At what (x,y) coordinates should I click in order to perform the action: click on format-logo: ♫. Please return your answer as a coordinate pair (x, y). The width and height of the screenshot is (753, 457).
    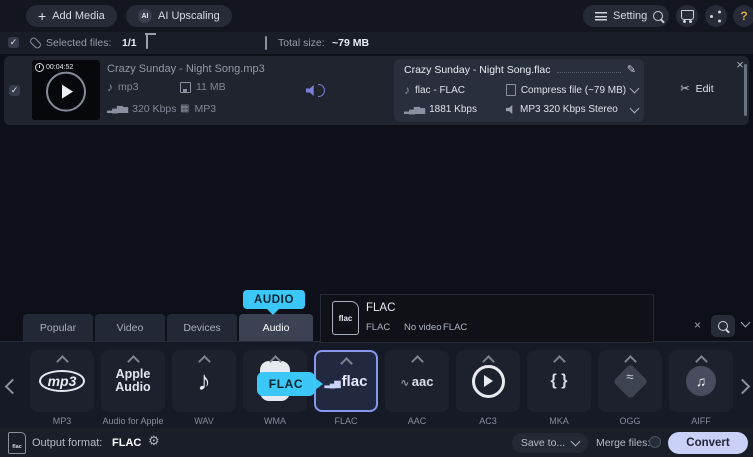
    Looking at the image, I should click on (701, 381).